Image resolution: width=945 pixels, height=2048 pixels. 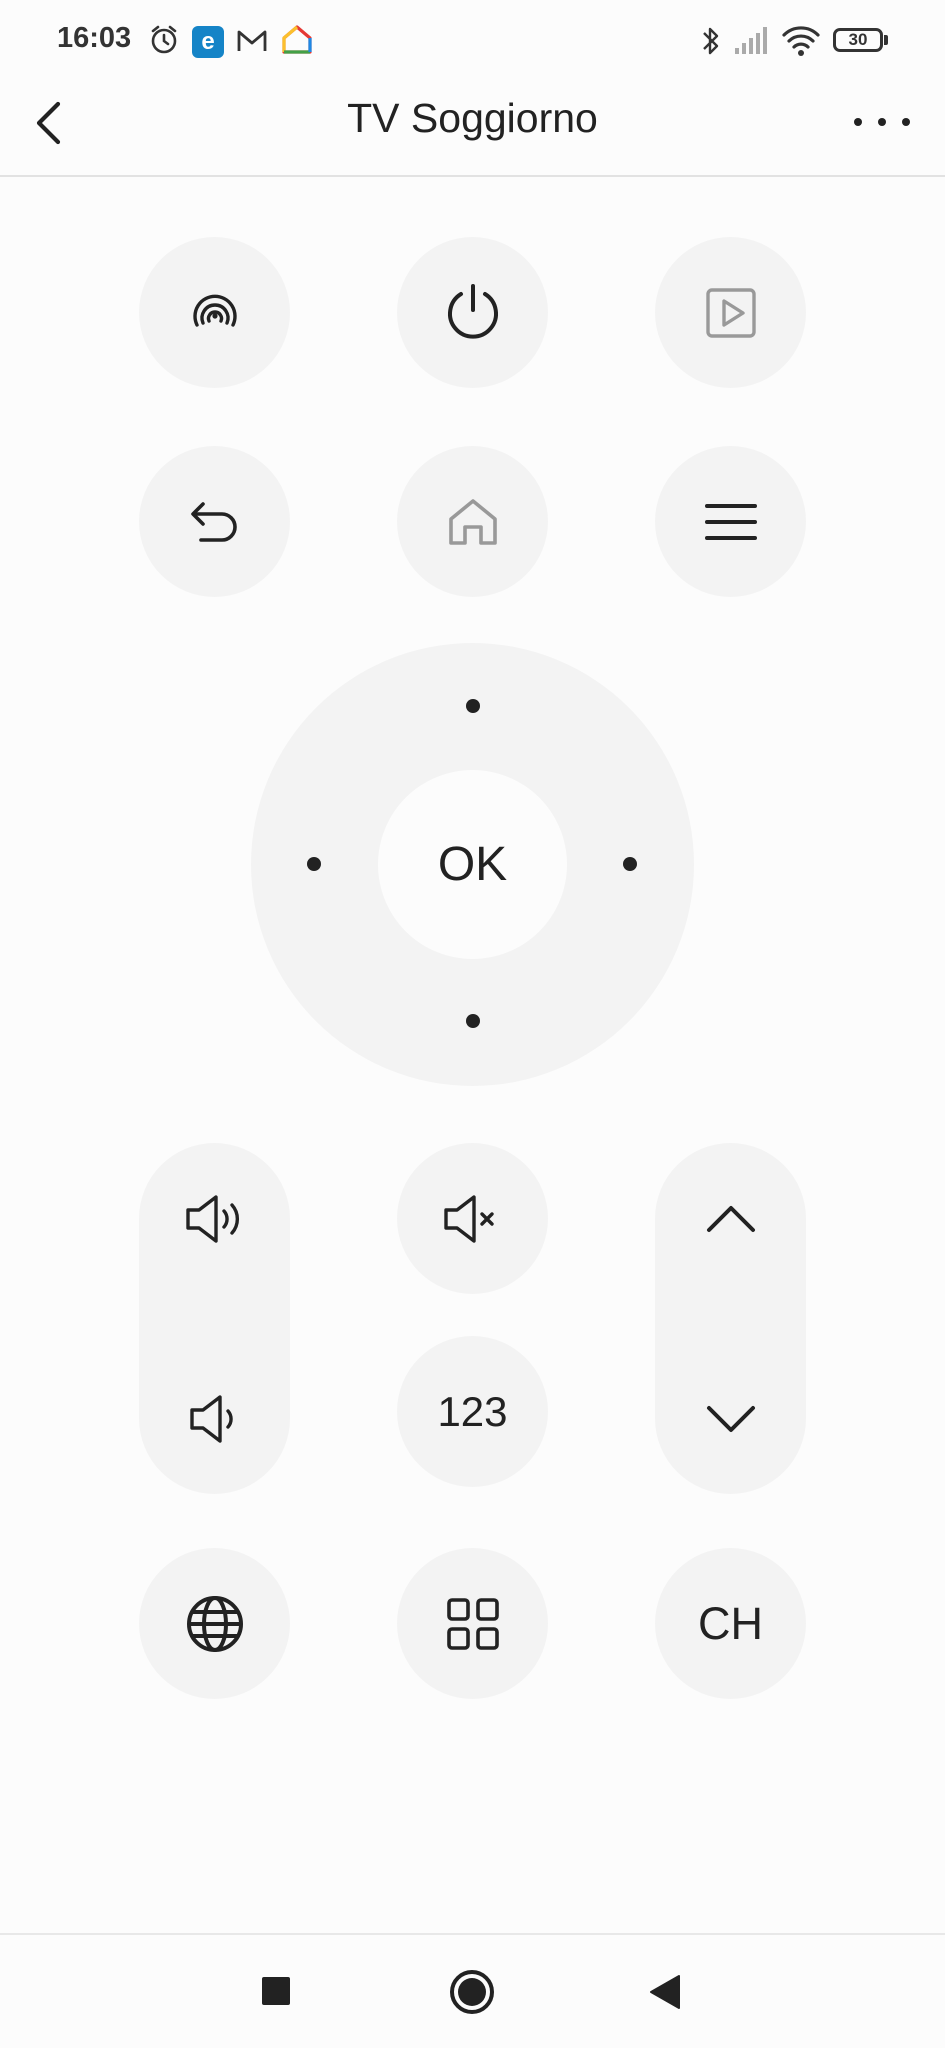 What do you see at coordinates (473, 1021) in the screenshot?
I see `dpad-down-button` at bounding box center [473, 1021].